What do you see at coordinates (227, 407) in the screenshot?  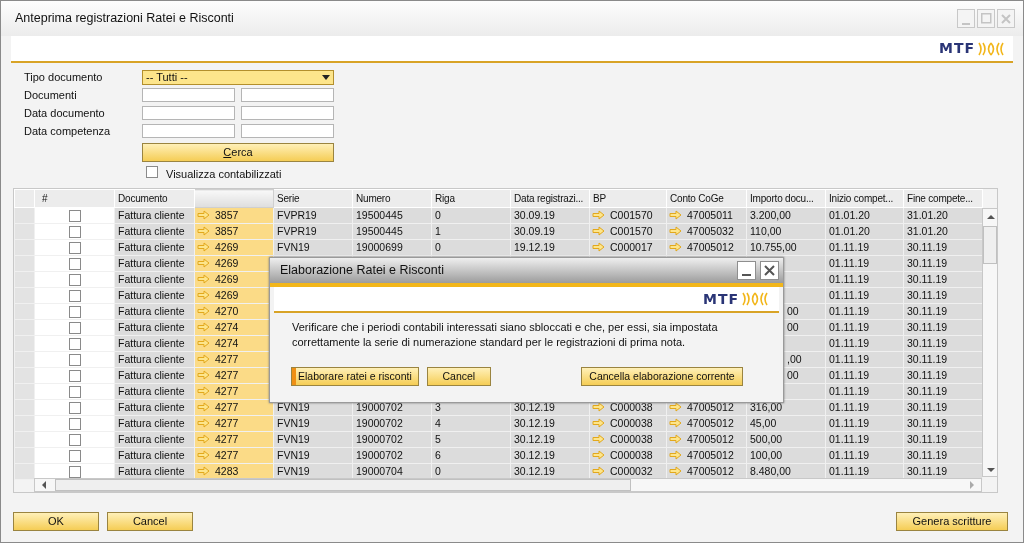 I see `table-cell: 4277` at bounding box center [227, 407].